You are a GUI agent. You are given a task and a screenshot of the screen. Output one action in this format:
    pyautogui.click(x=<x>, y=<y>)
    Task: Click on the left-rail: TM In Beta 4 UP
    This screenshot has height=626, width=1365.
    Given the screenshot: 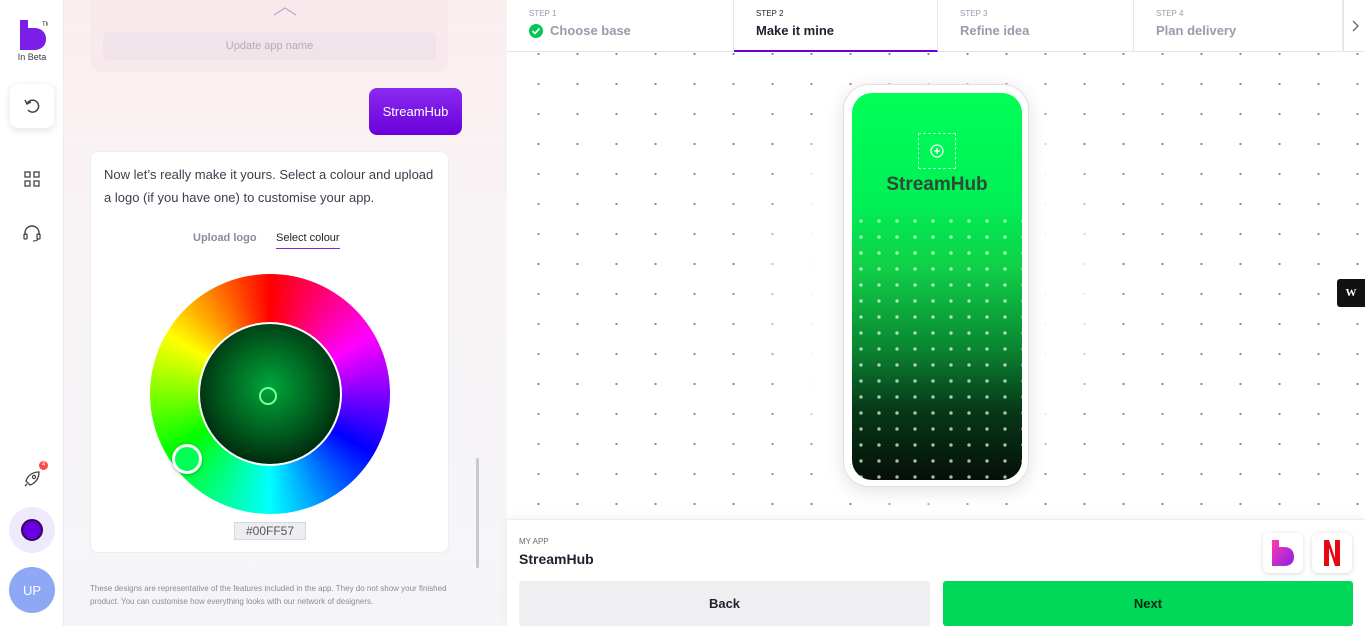 What is the action you would take?
    pyautogui.click(x=32, y=313)
    